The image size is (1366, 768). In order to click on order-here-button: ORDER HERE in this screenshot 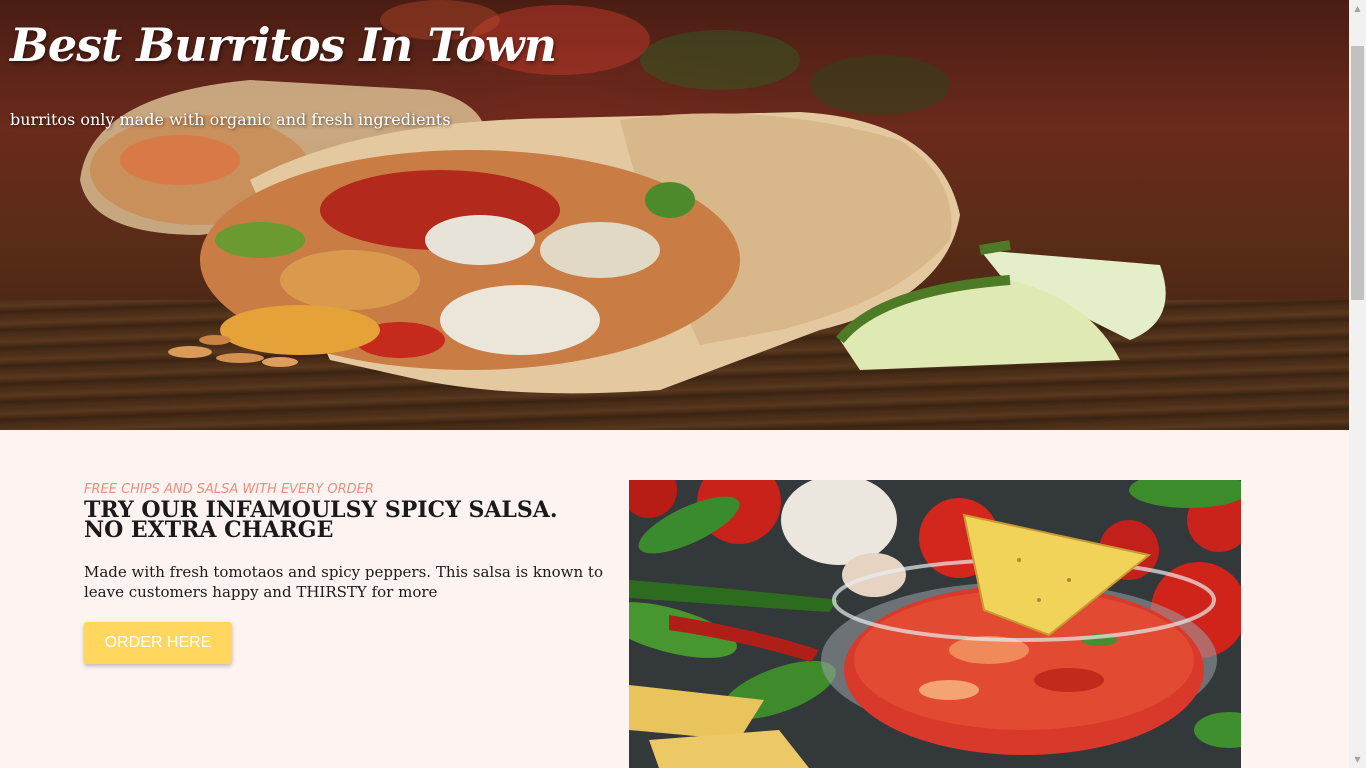, I will do `click(158, 643)`.